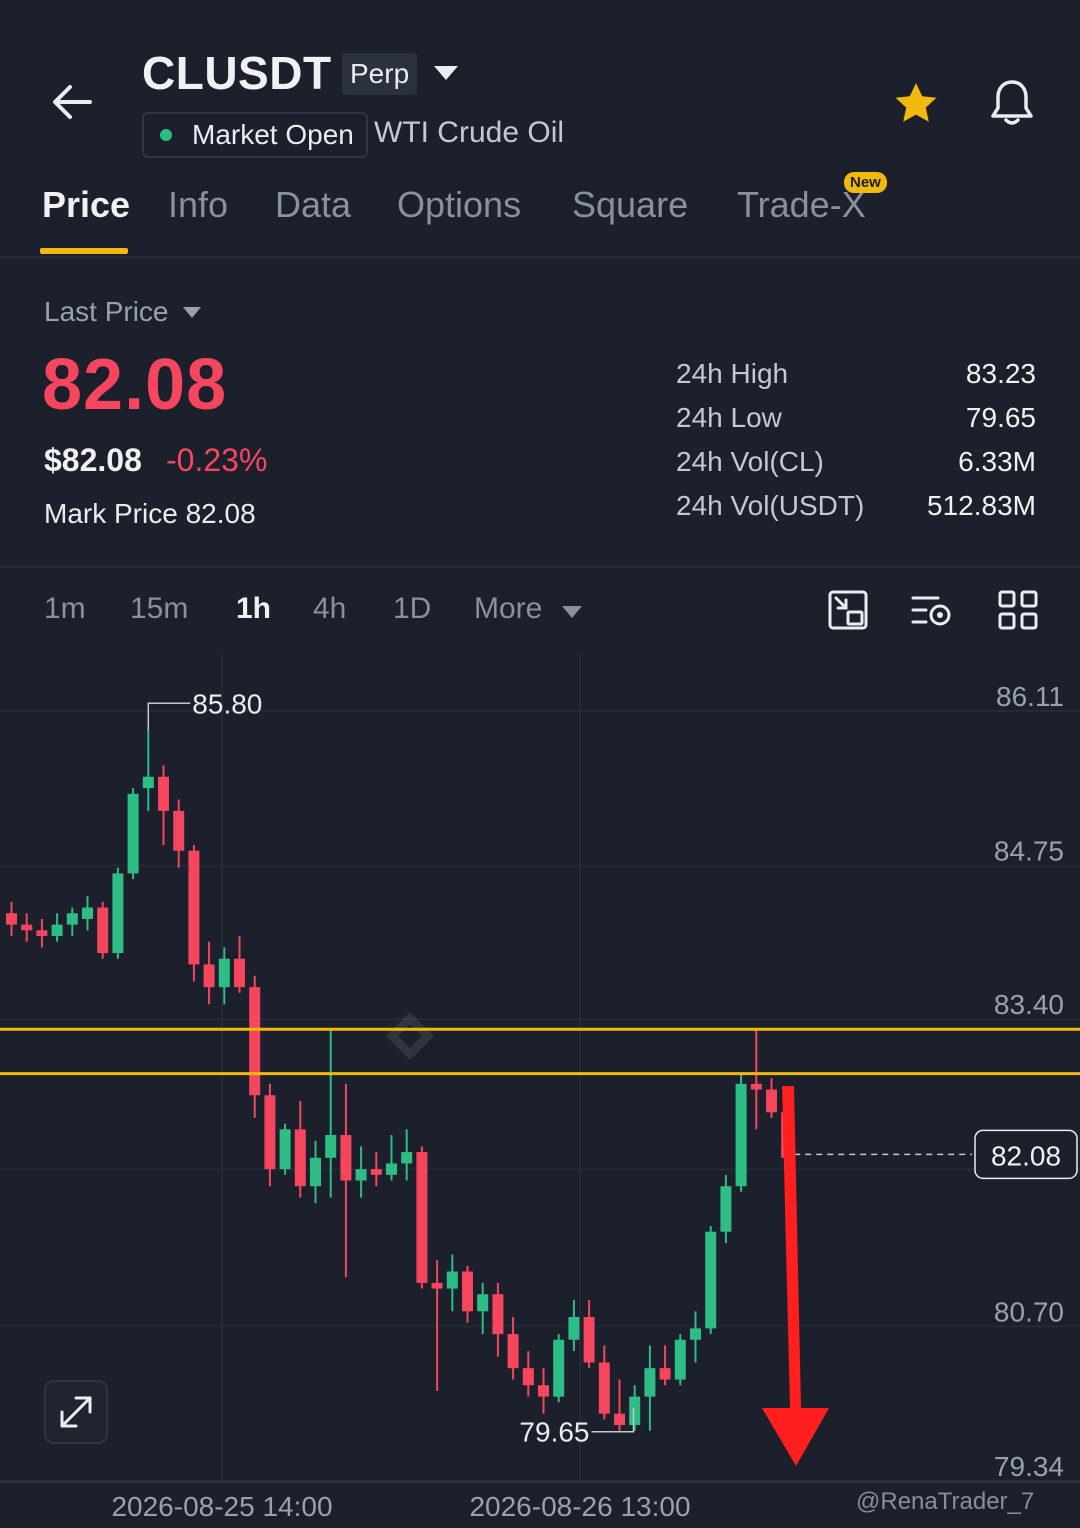 This screenshot has width=1080, height=1528. Describe the element at coordinates (865, 182) in the screenshot. I see `new-badge: New` at that location.